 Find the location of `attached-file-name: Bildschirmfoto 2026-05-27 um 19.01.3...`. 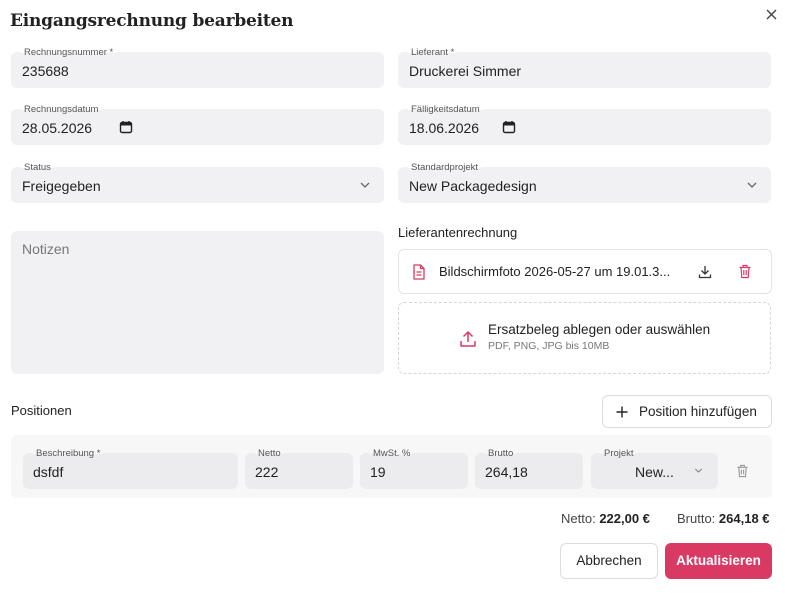

attached-file-name: Bildschirmfoto 2026-05-27 um 19.01.3... is located at coordinates (555, 271).